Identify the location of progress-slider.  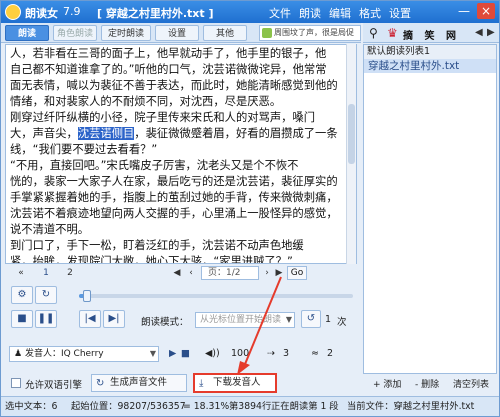
(216, 296).